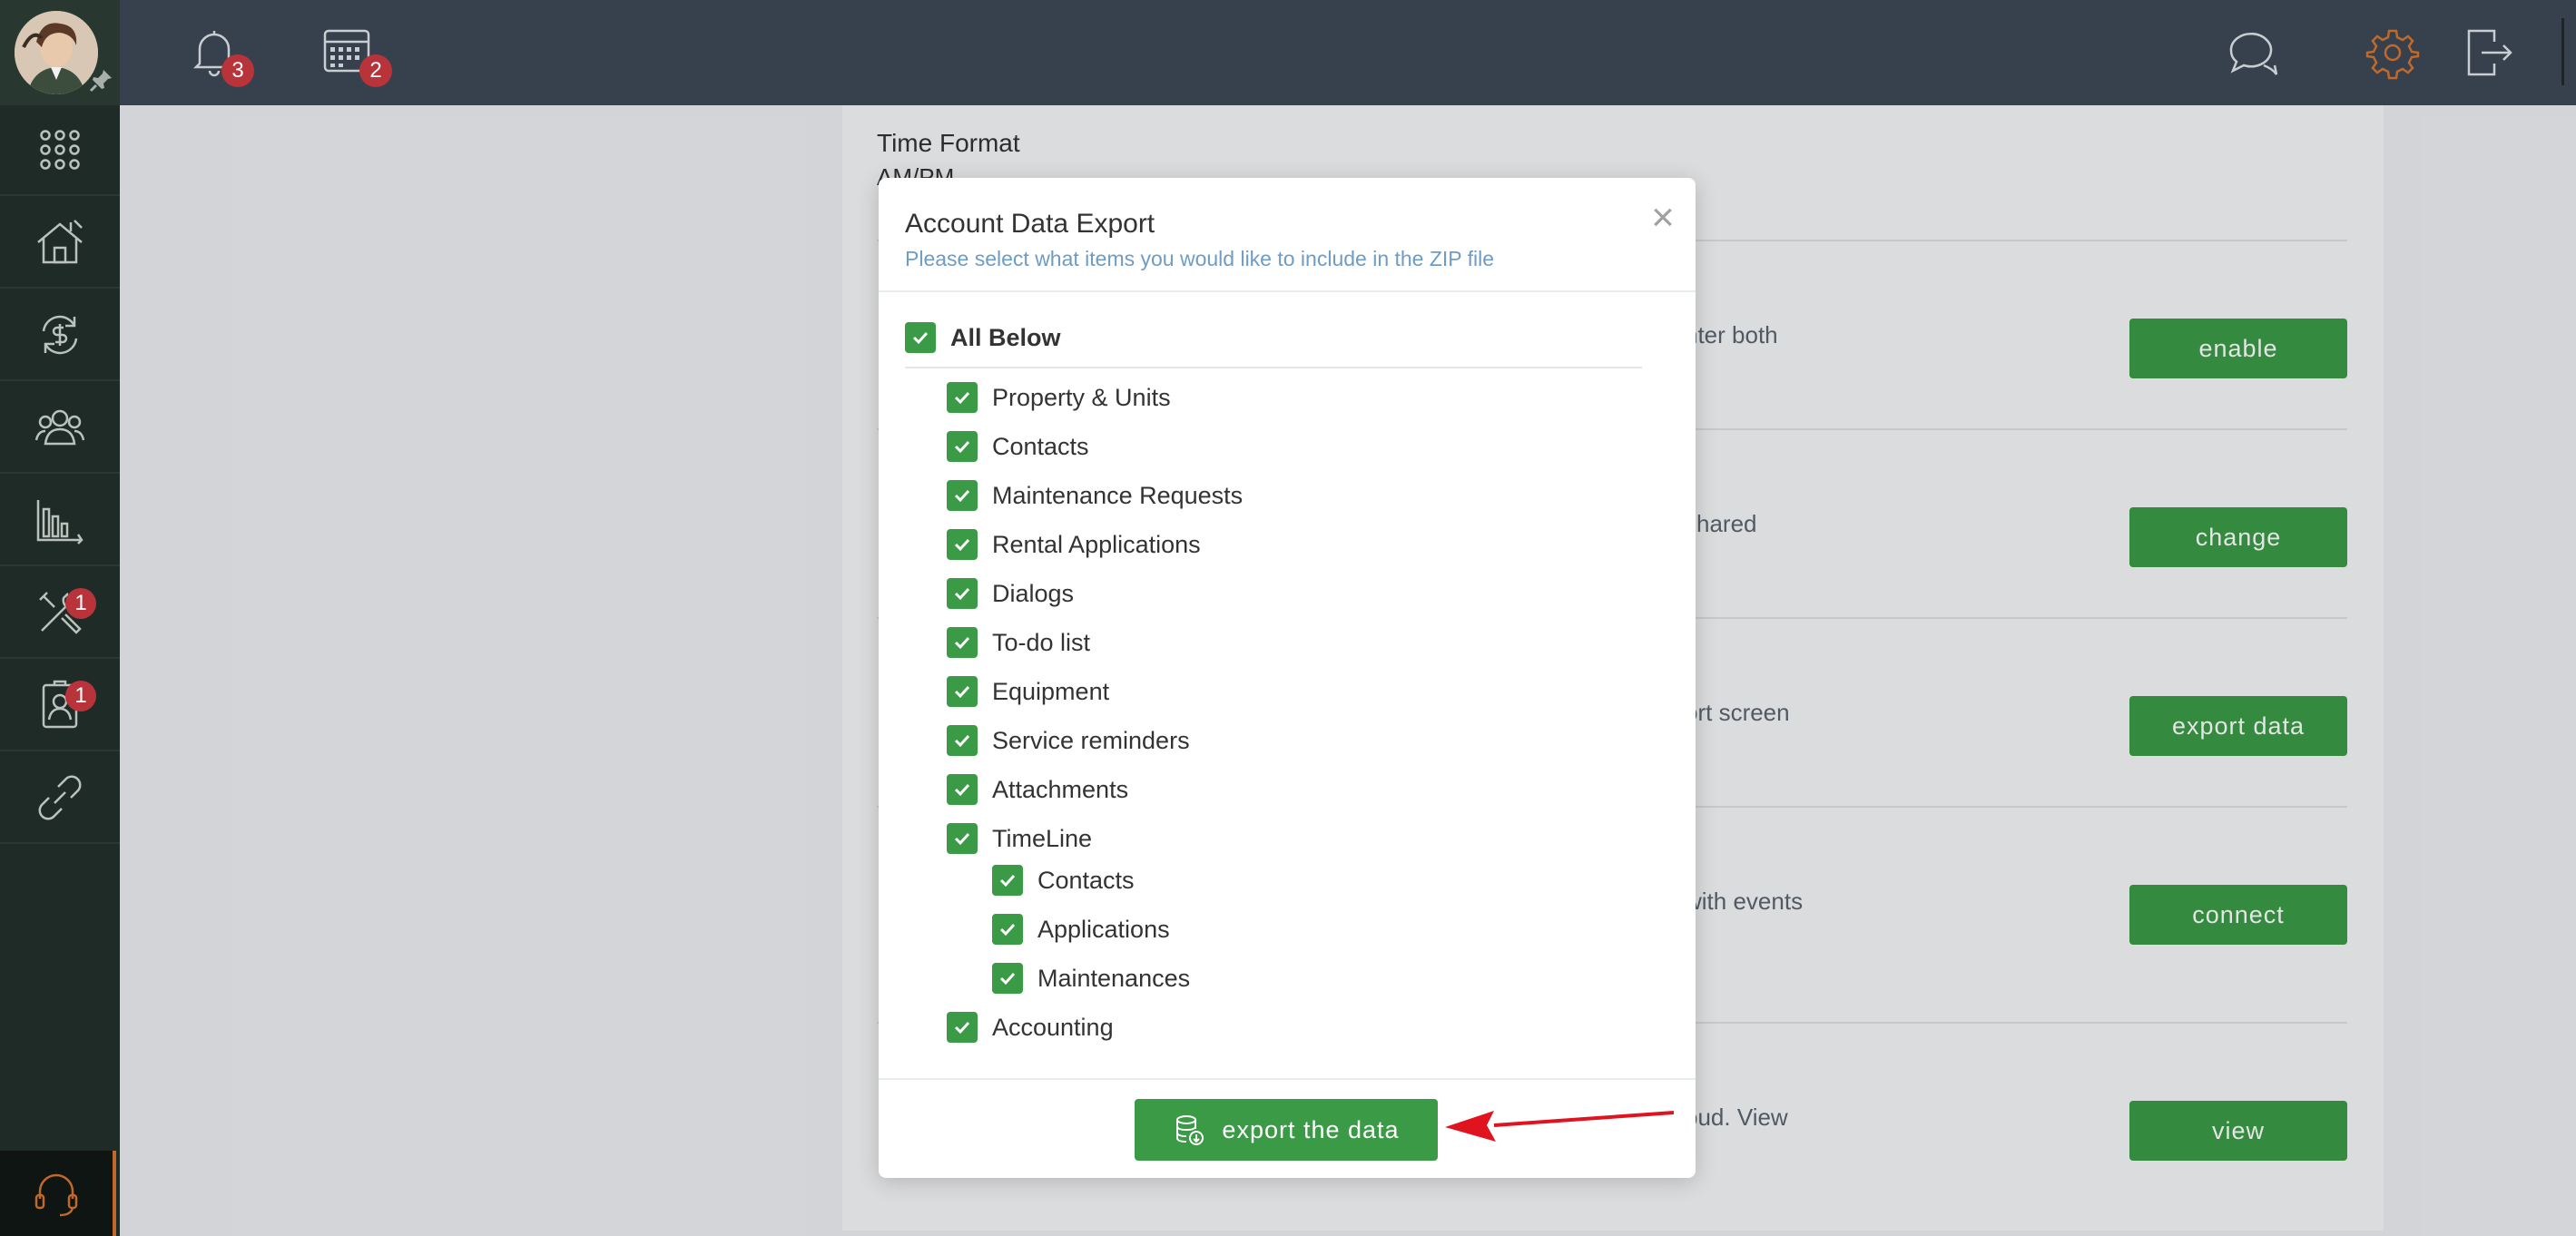 Image resolution: width=2576 pixels, height=1236 pixels. I want to click on all-below-divider, so click(1273, 367).